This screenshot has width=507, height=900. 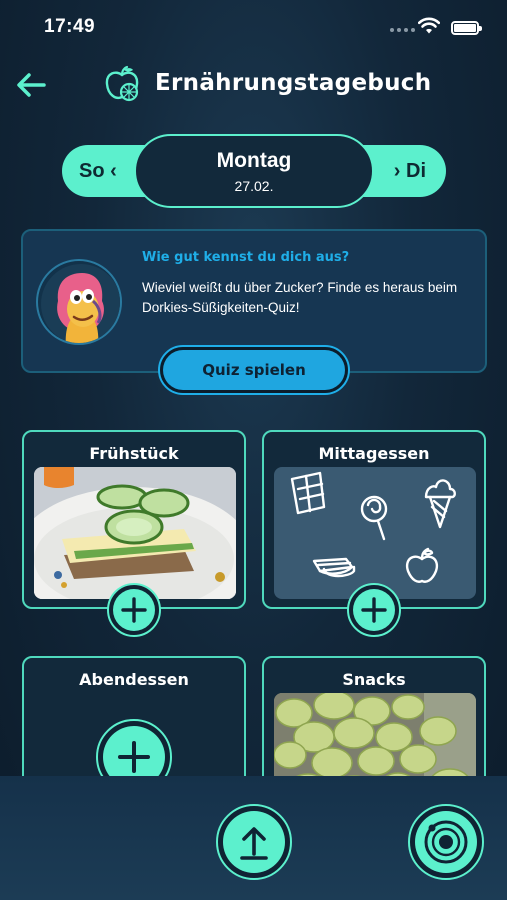 I want to click on current-day-display: Montag 27.02., so click(x=254, y=171).